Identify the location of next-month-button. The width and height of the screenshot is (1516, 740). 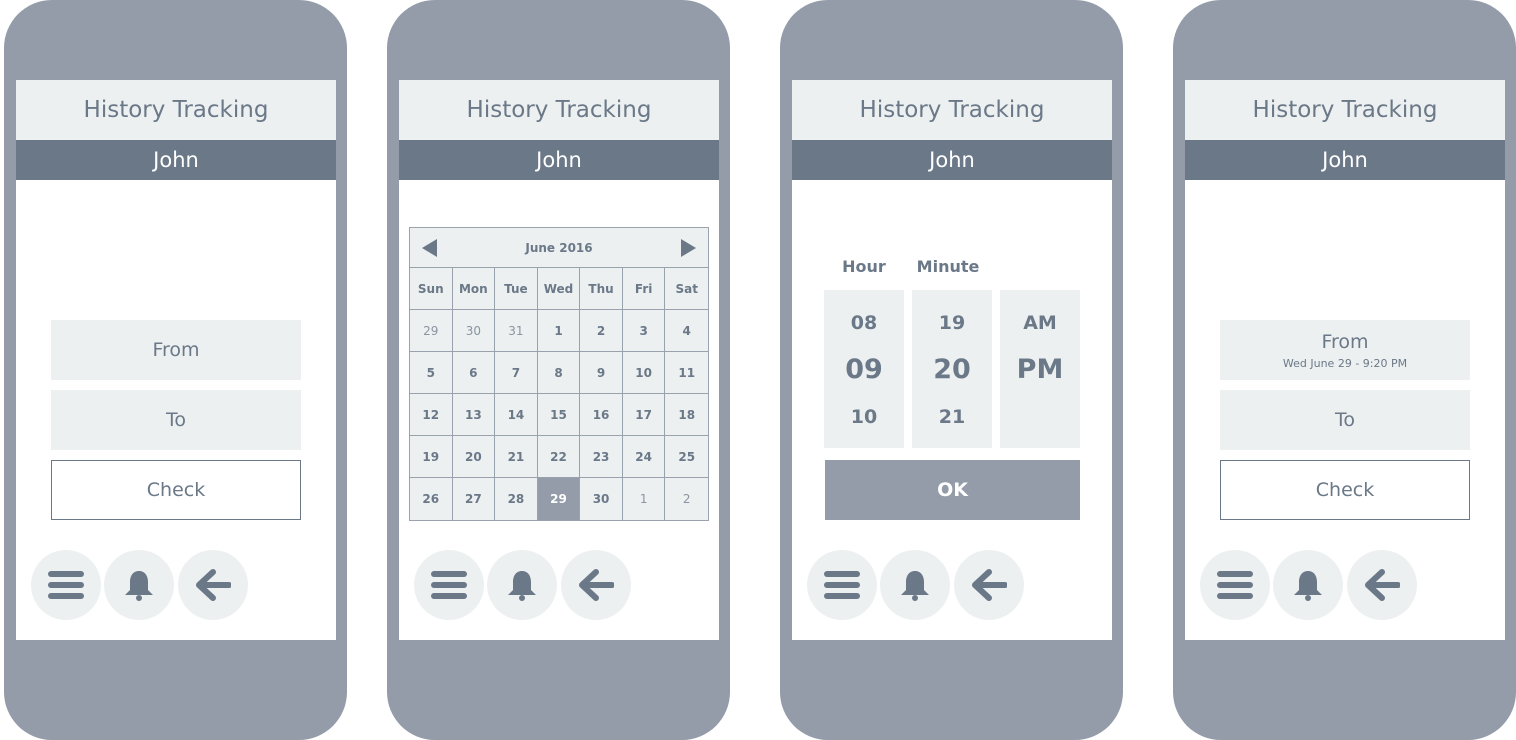
(688, 248).